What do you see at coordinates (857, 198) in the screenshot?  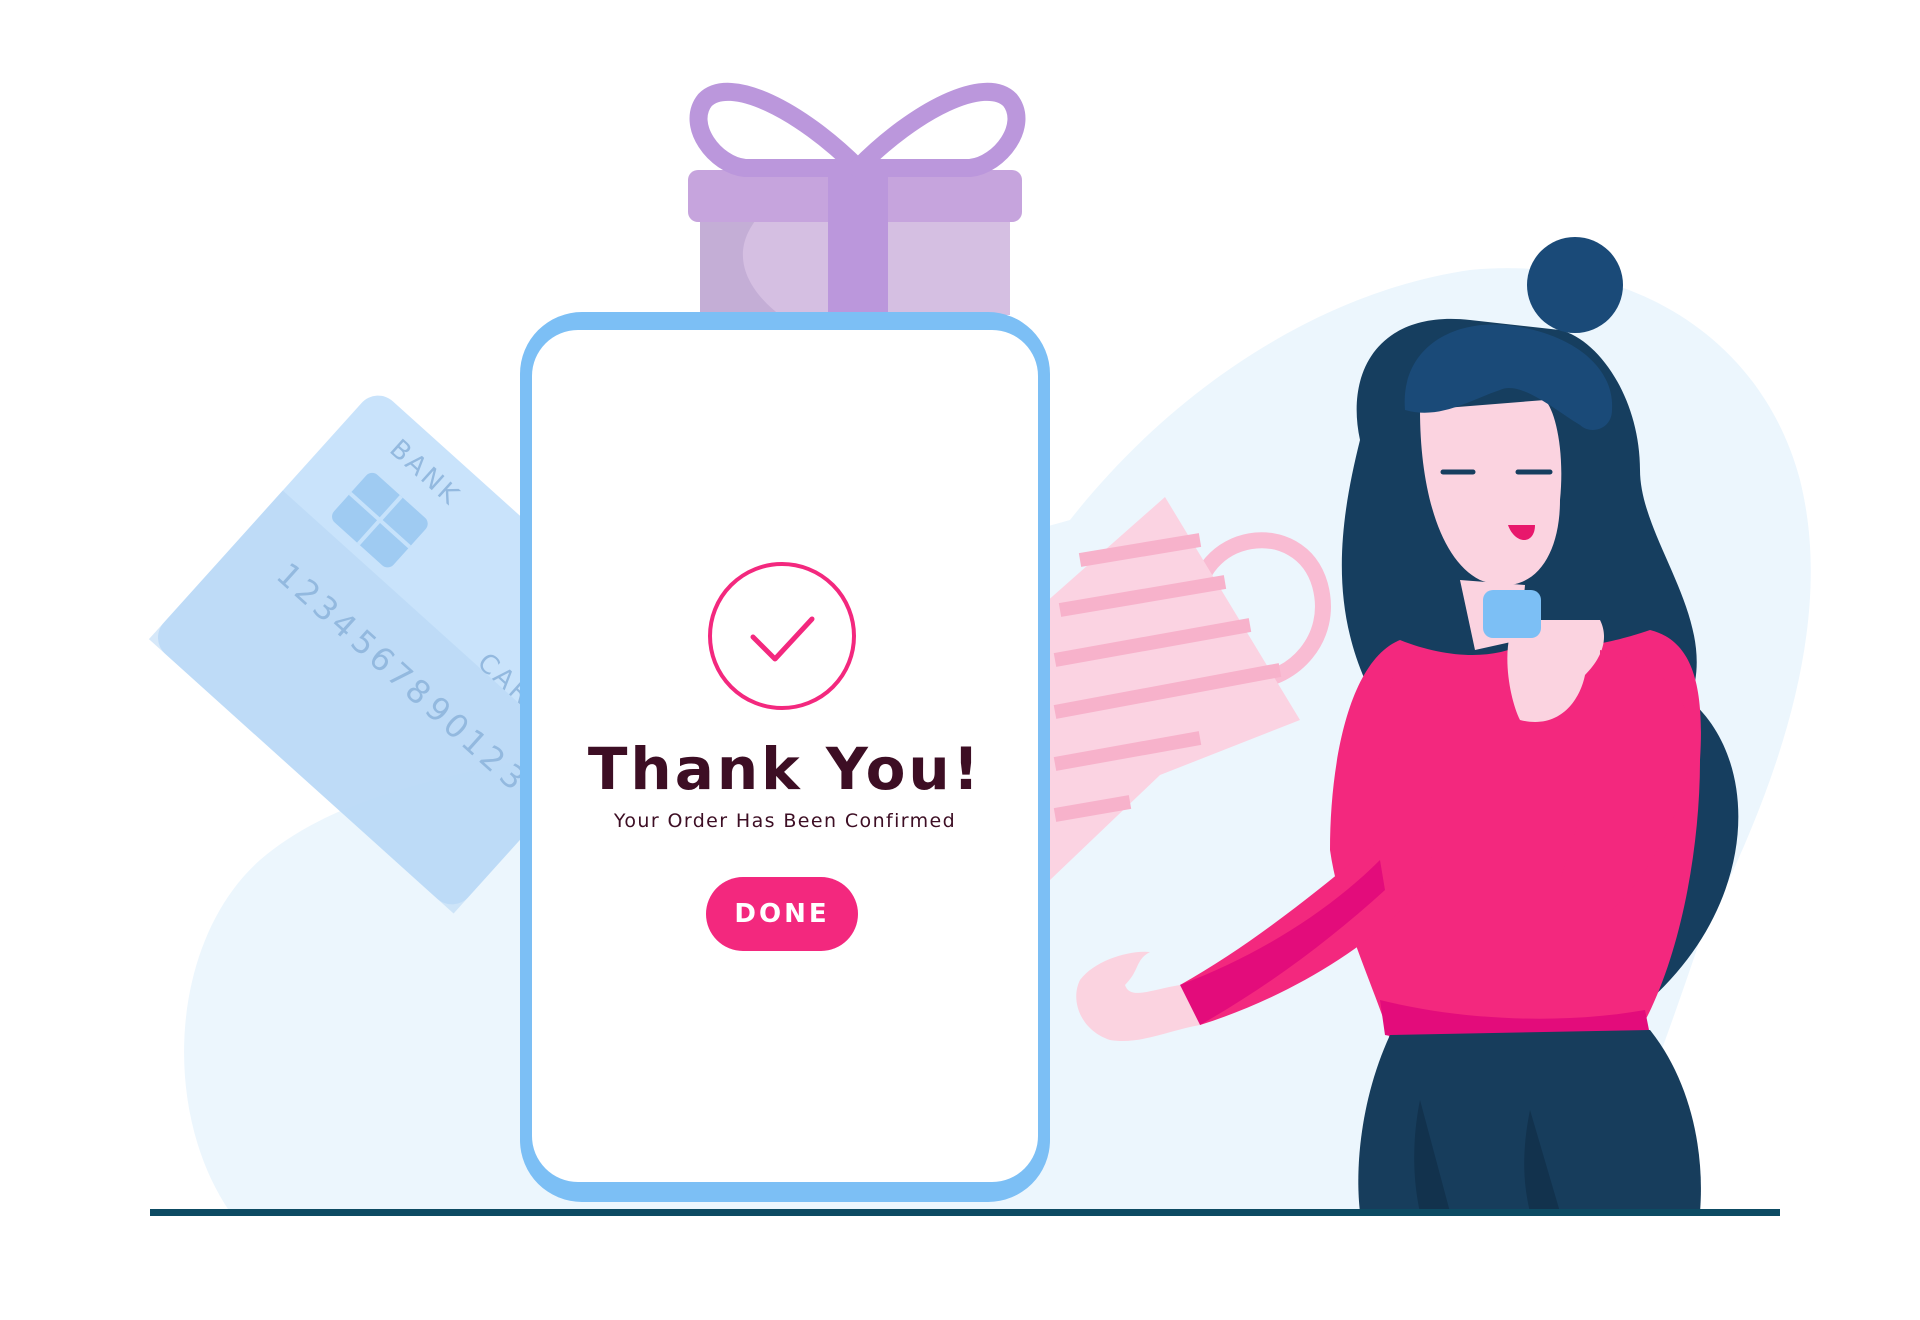 I see `gift-box-icon` at bounding box center [857, 198].